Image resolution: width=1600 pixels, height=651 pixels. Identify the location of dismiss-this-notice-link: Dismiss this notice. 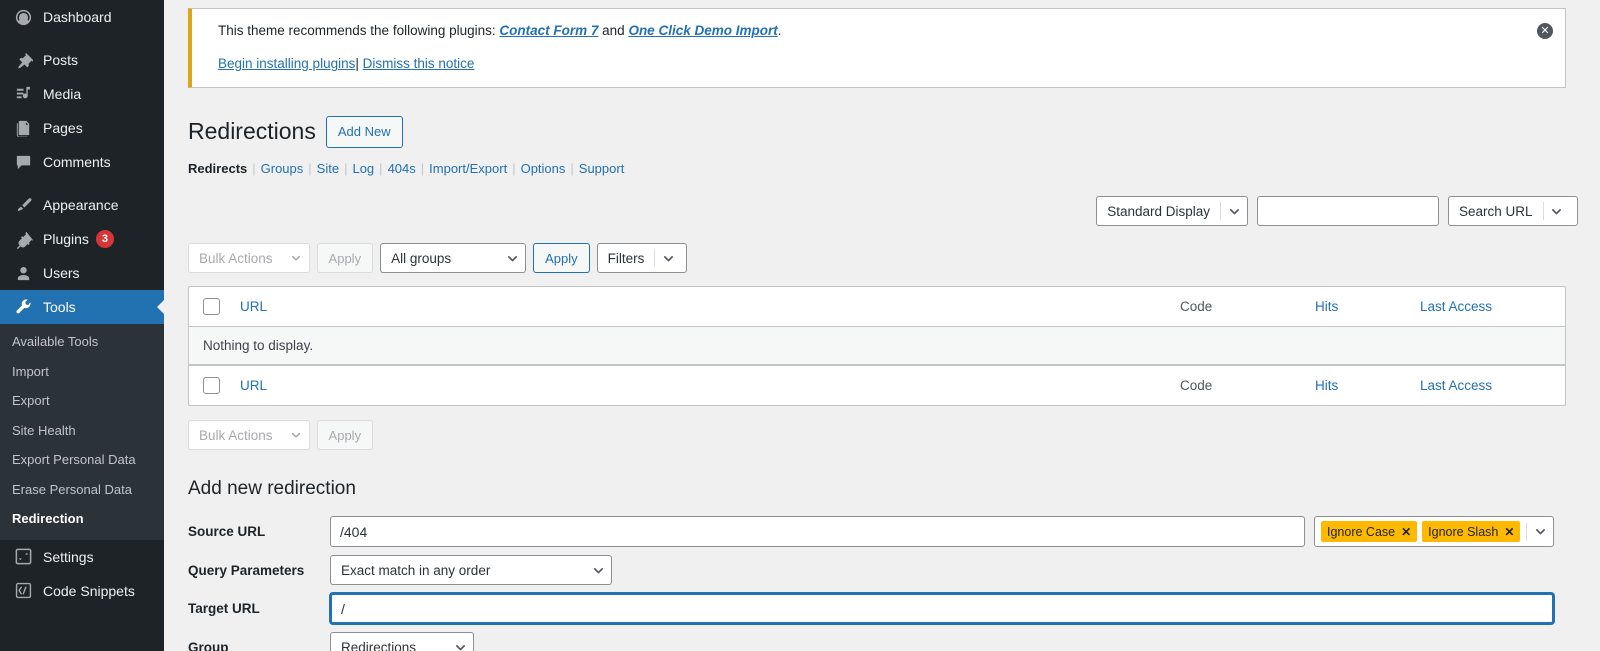
(419, 63).